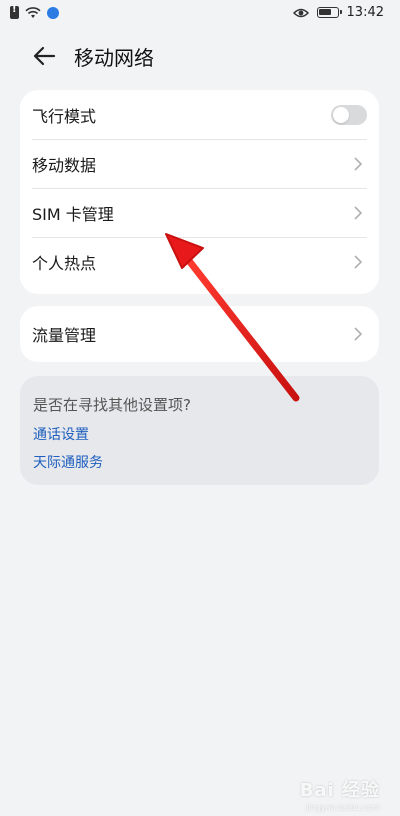 The width and height of the screenshot is (400, 816). I want to click on eye-icon, so click(300, 12).